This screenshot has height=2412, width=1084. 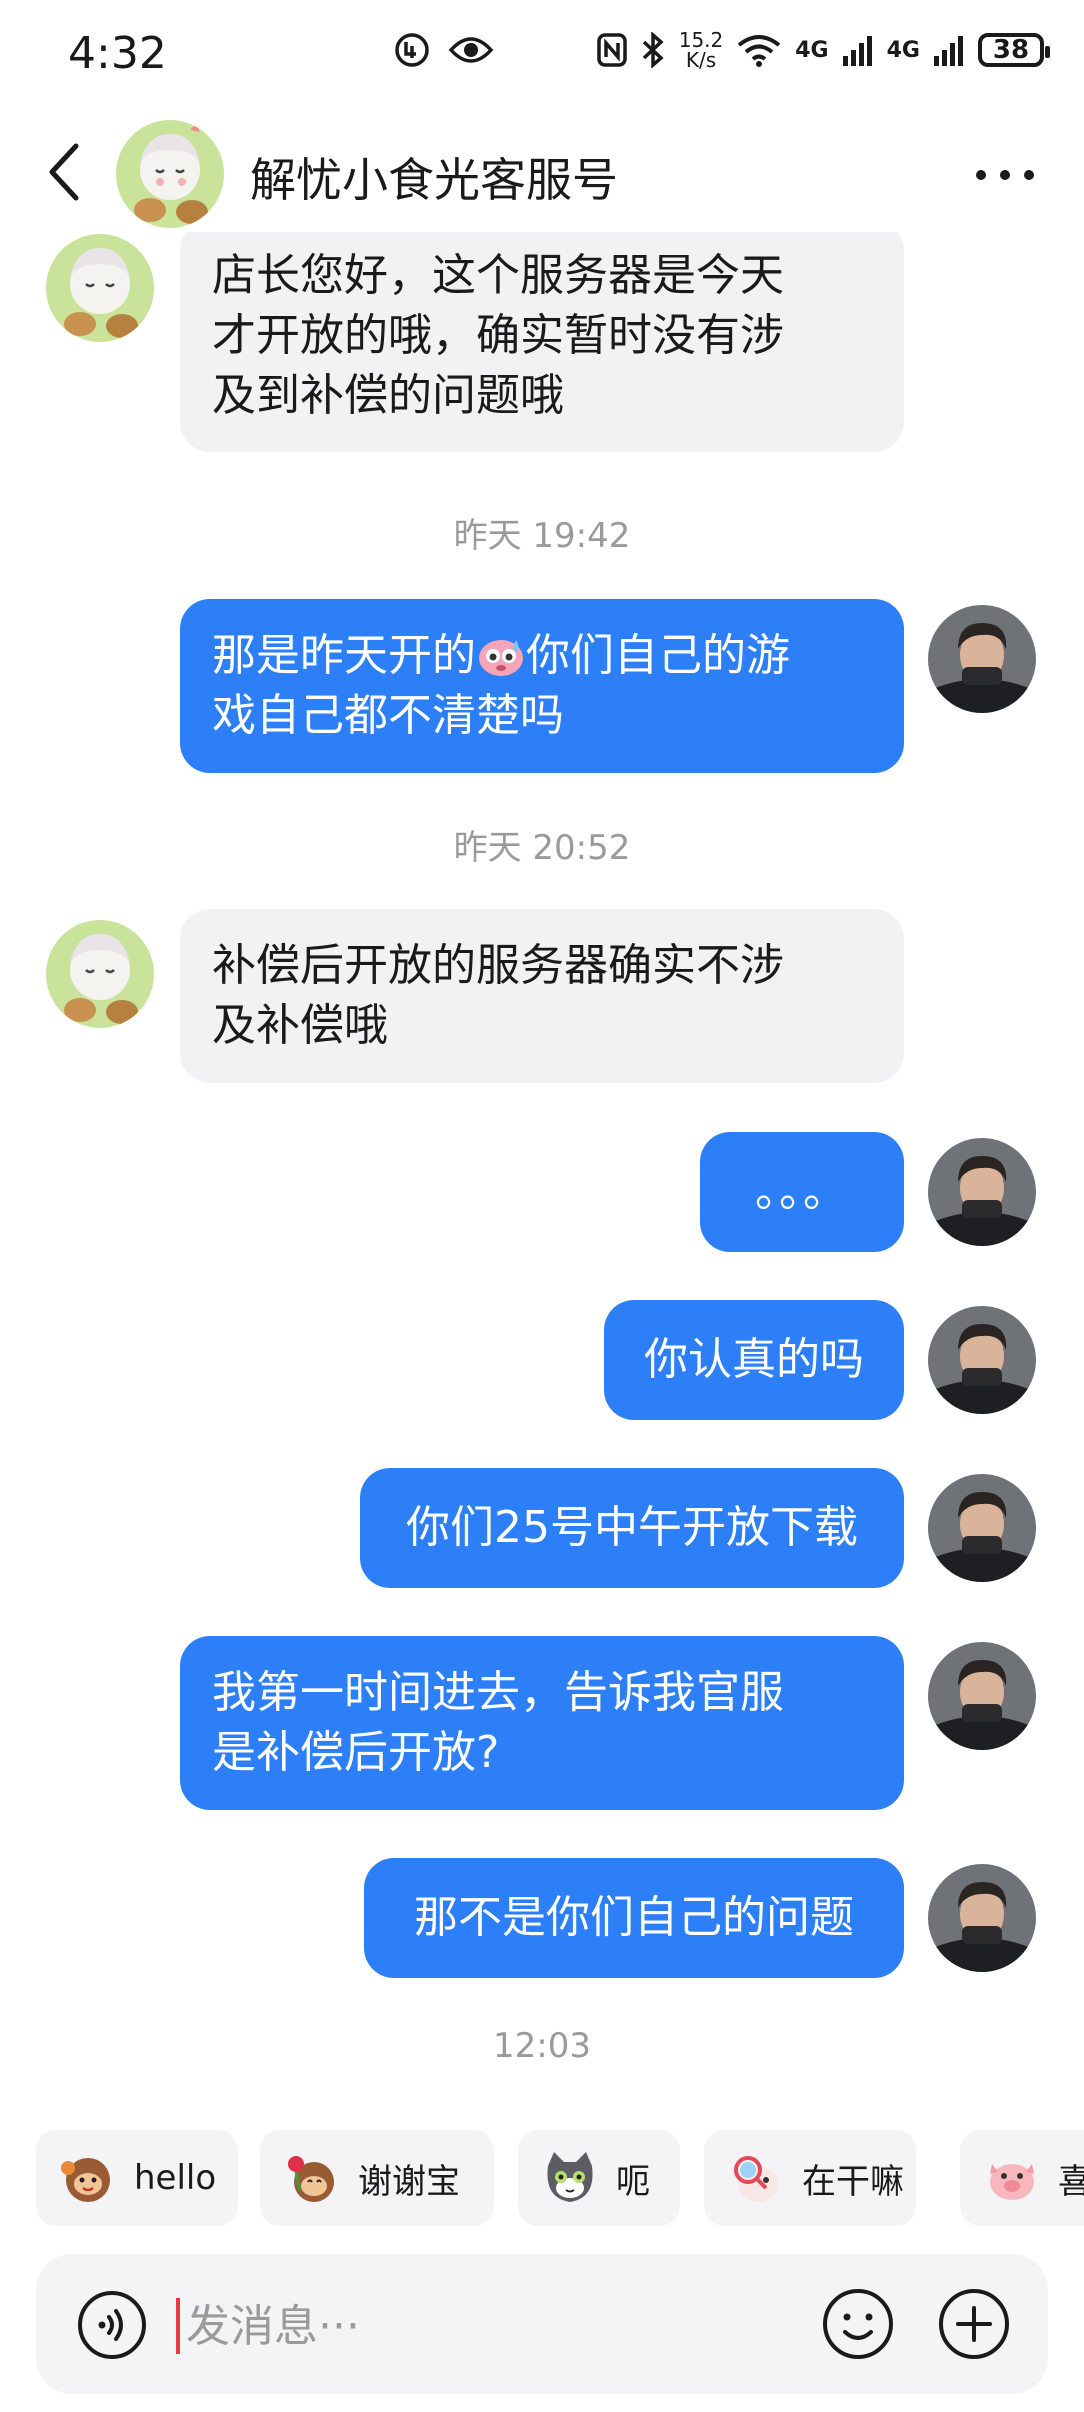 I want to click on chat-header: 解忧小食光客服号, so click(x=542, y=175).